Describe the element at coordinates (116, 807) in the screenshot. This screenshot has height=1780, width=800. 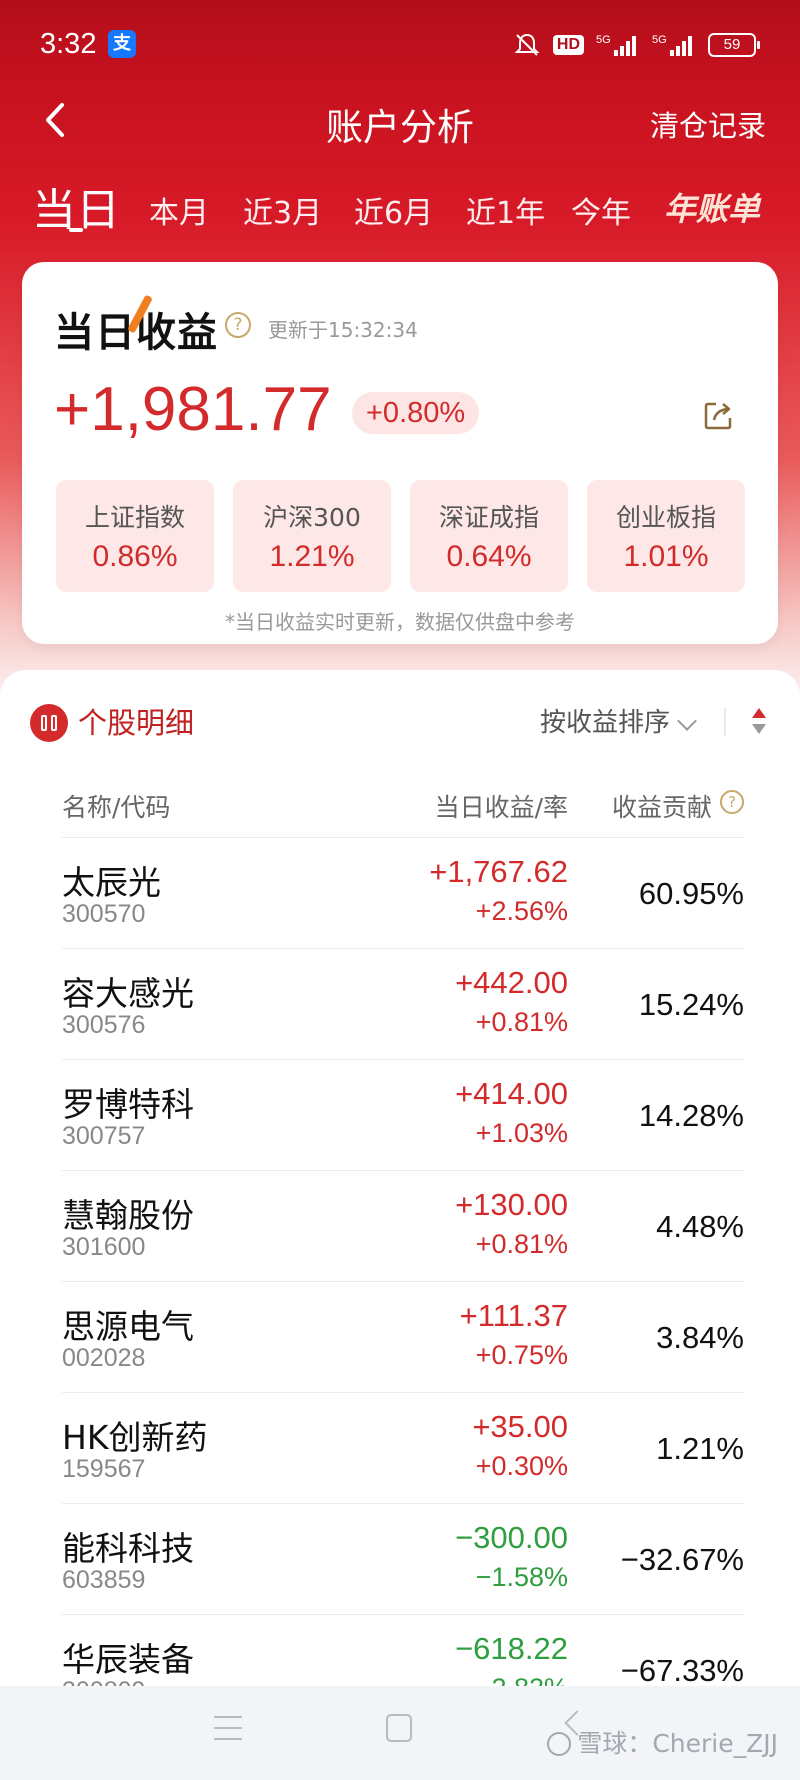
I see `column-header-name: 名称/代码` at that location.